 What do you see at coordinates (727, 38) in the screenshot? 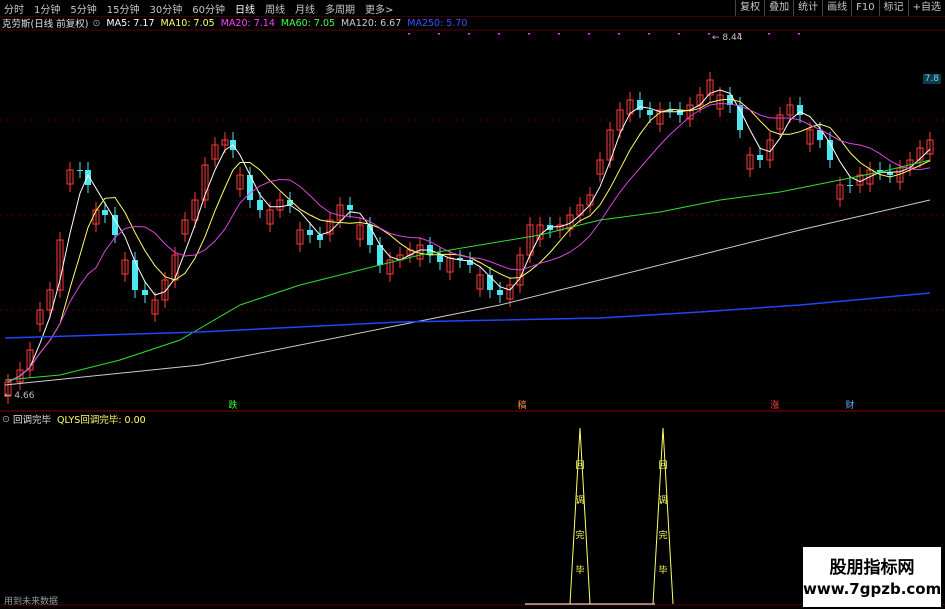
I see `high-price-label: ← 8.44` at bounding box center [727, 38].